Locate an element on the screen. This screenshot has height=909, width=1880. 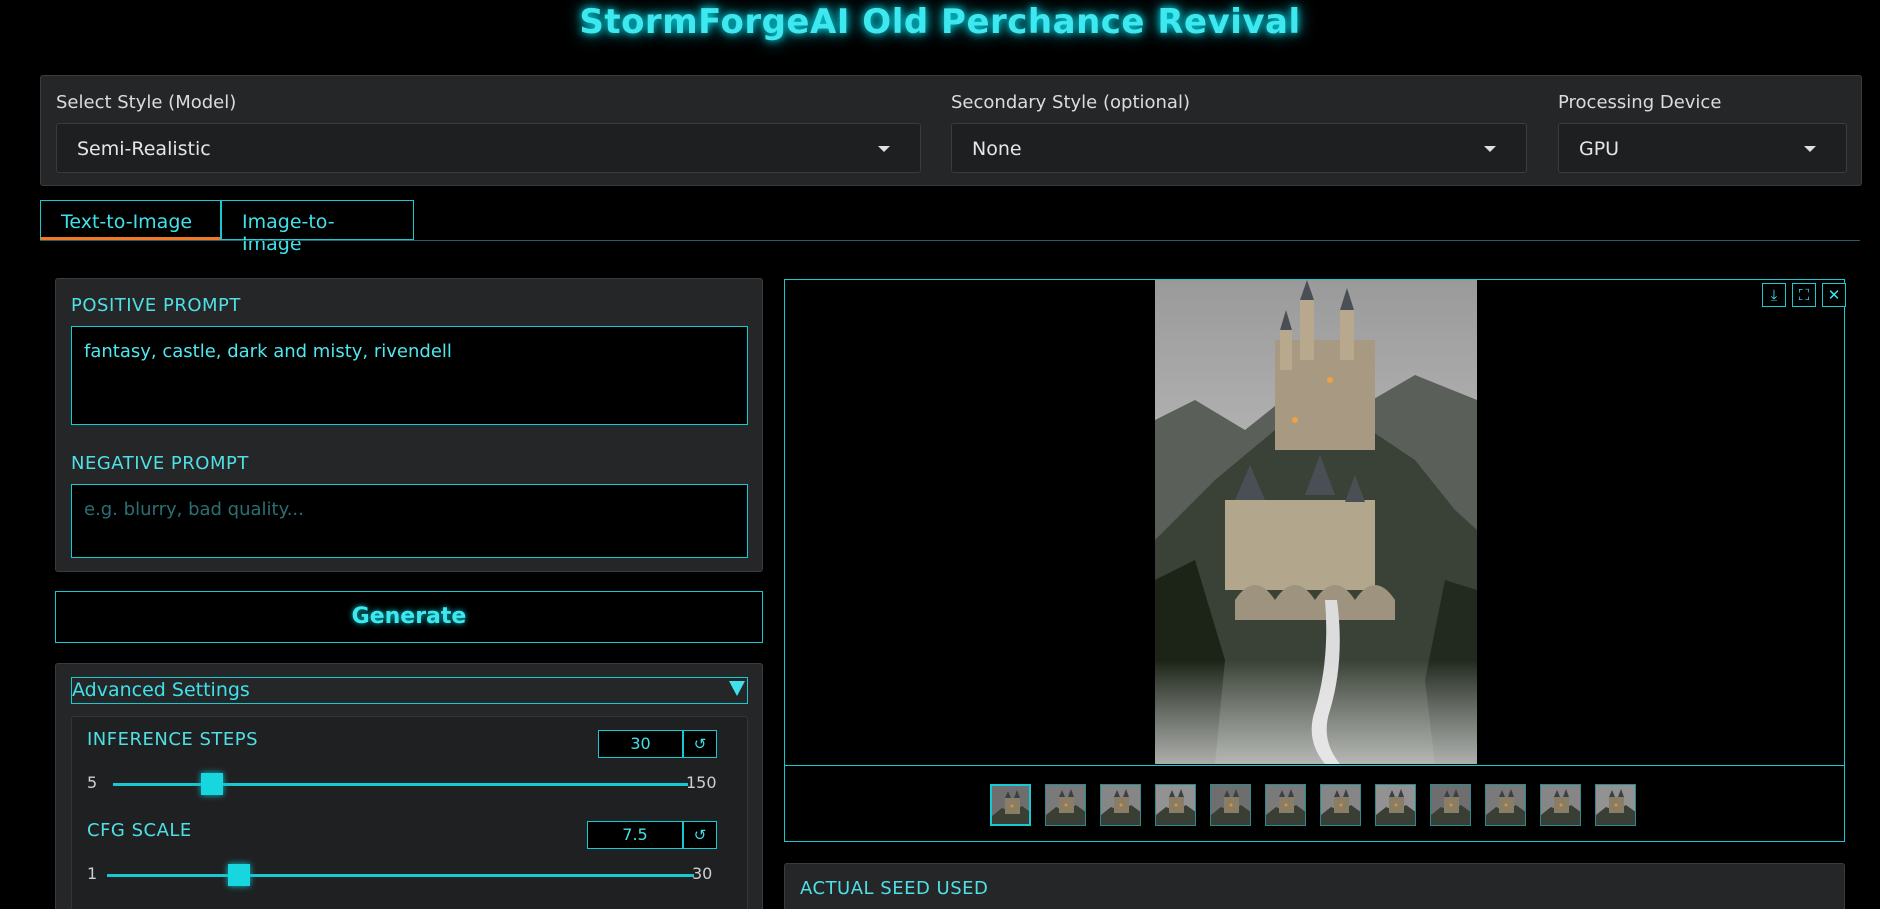
inference-steps-label: INFERENCE STEPS is located at coordinates (173, 739).